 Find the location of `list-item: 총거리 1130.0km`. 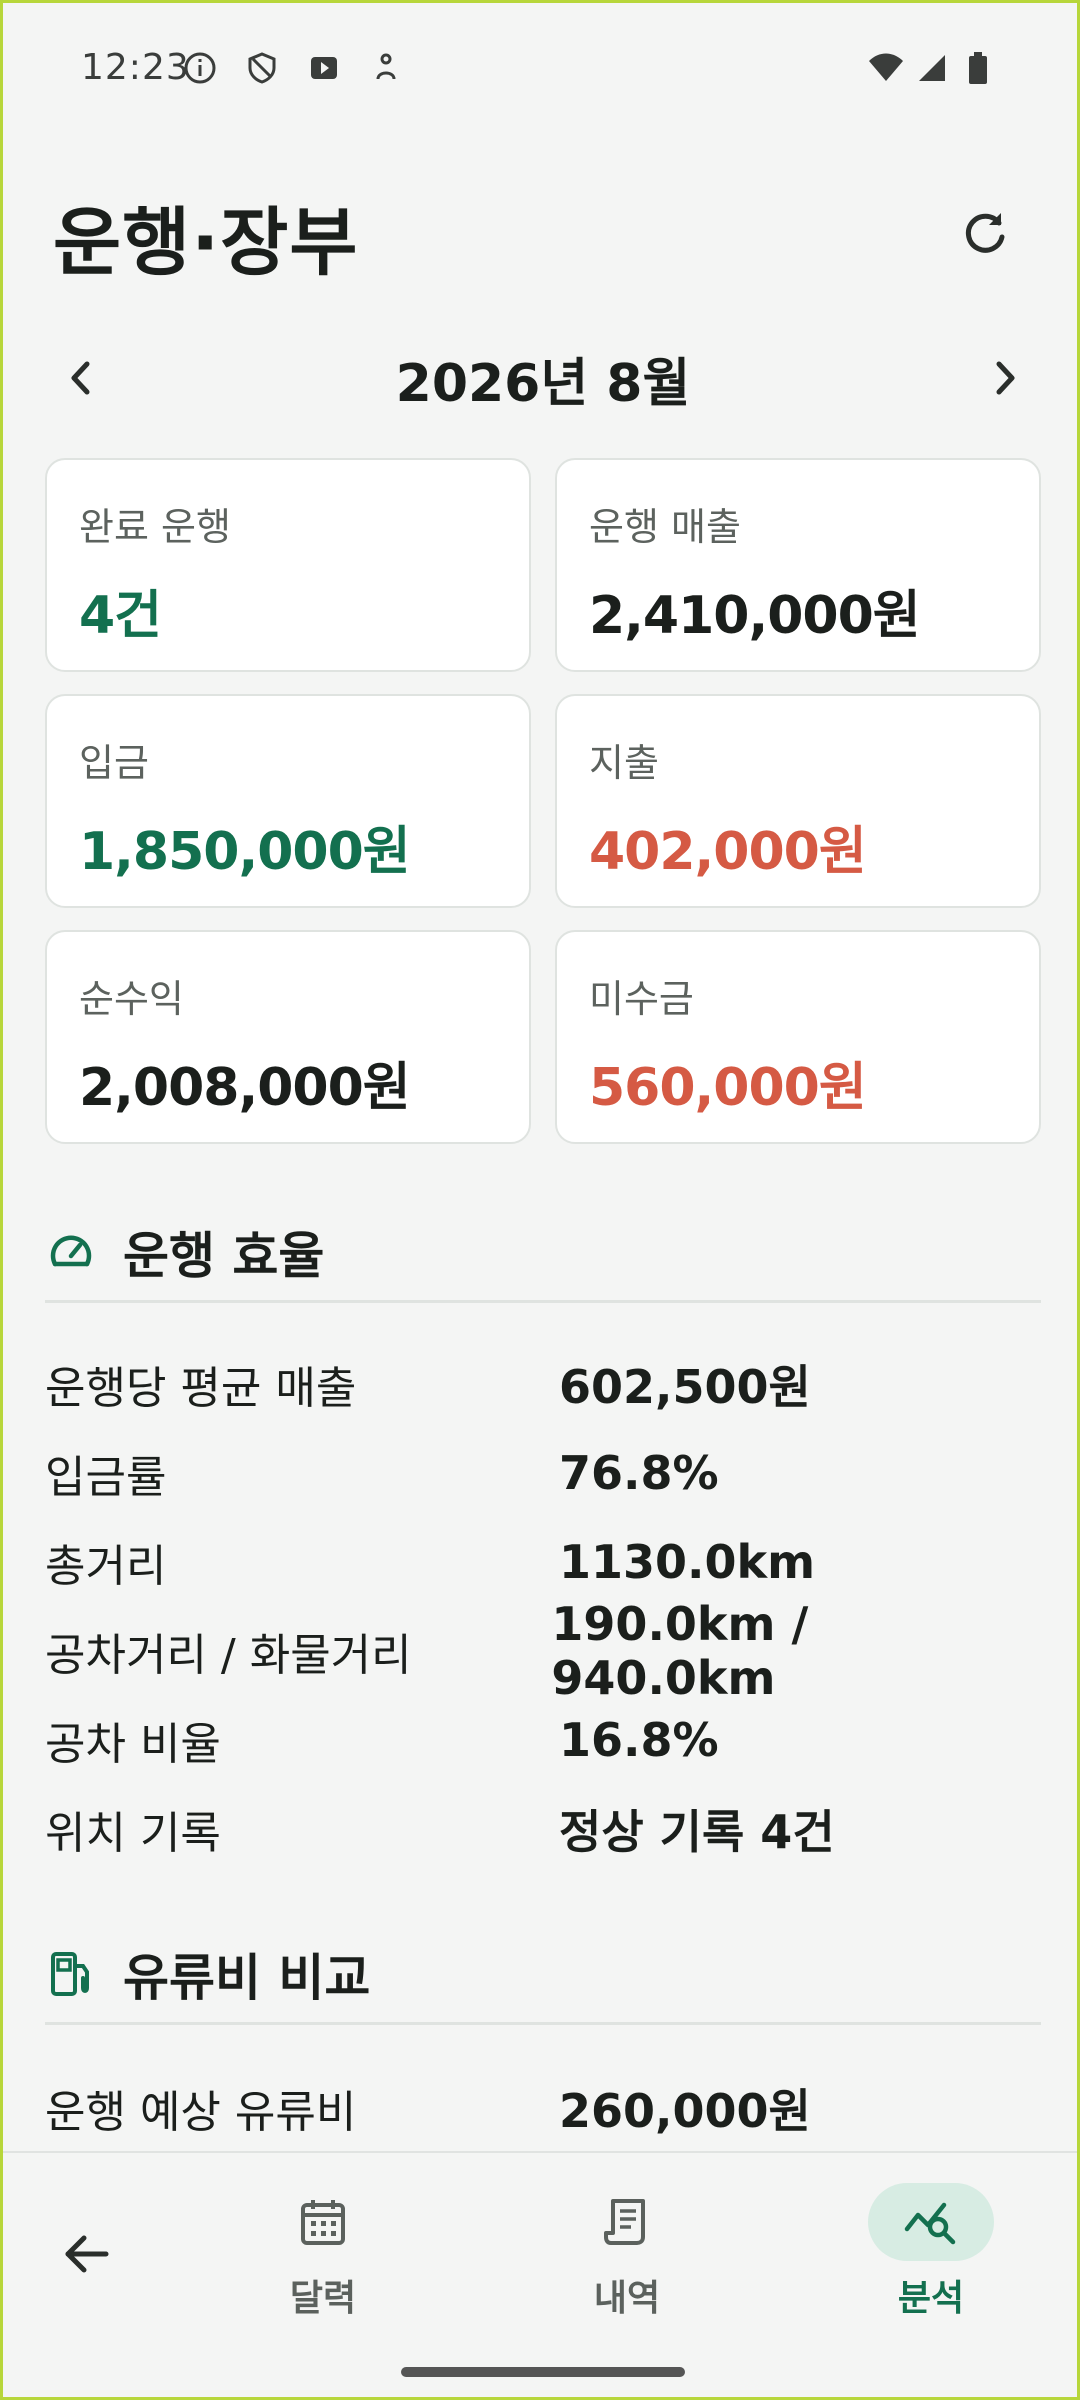

list-item: 총거리 1130.0km is located at coordinates (543, 1561).